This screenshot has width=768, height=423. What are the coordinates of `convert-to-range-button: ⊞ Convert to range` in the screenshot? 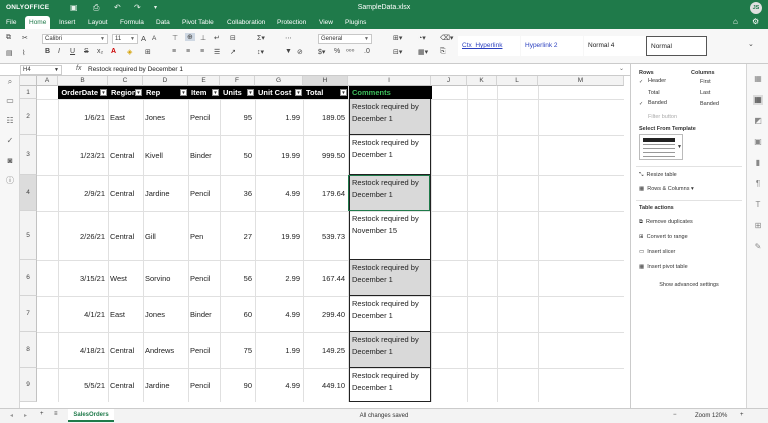 It's located at (663, 237).